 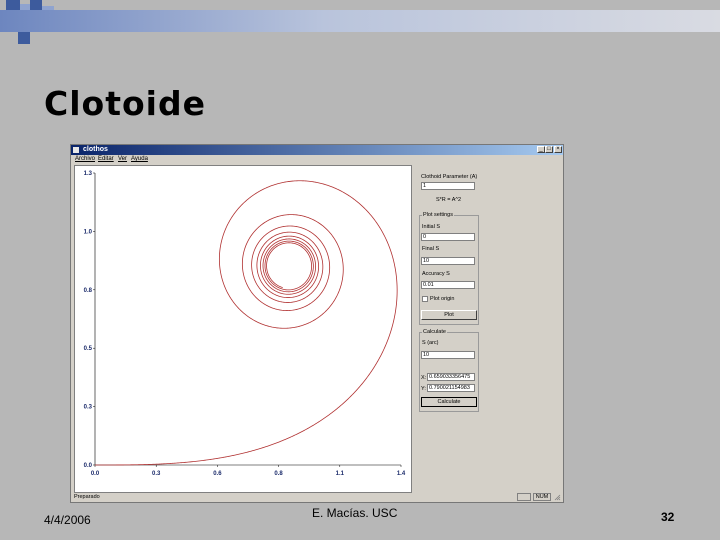 I want to click on formula-label: S*R = A^2, so click(x=449, y=200).